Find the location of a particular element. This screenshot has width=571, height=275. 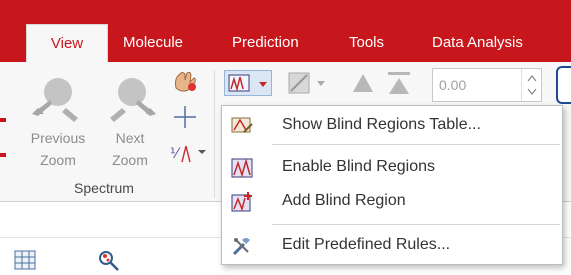

triangle-top-icon is located at coordinates (399, 83).